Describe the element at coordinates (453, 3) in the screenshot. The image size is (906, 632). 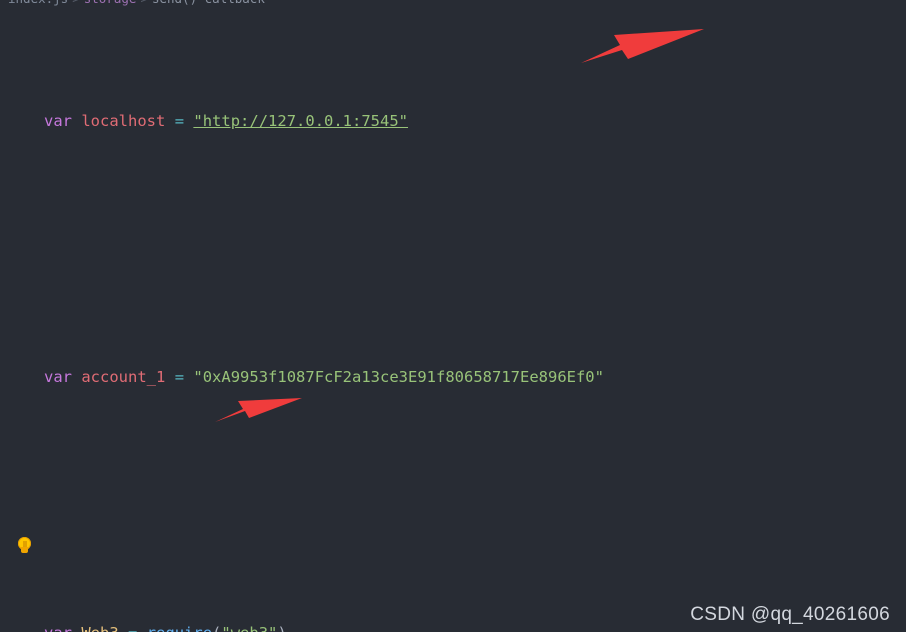
I see `breadcrumb: index.js>storage>send() callback` at that location.